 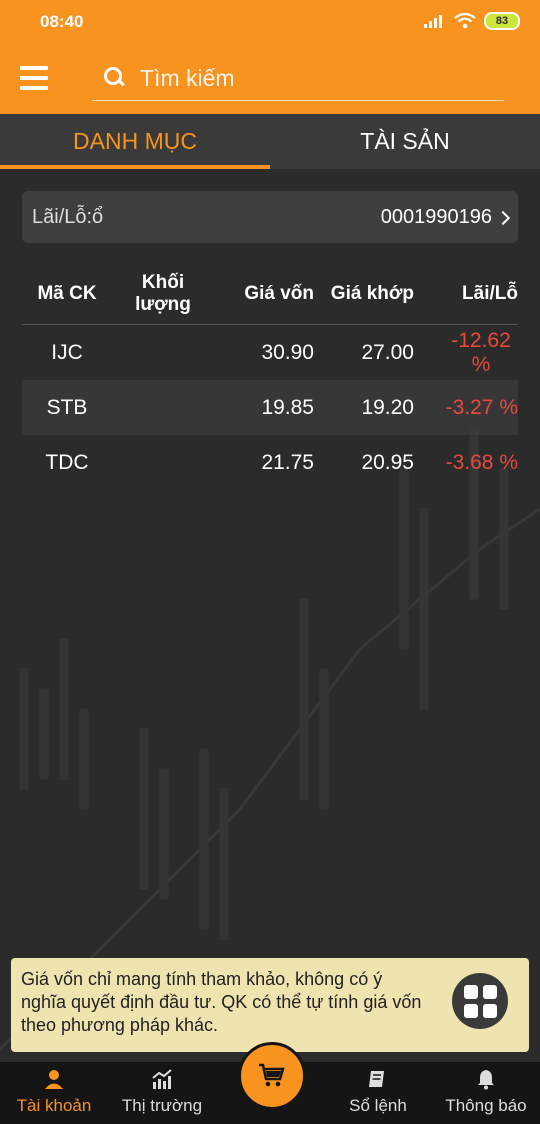 What do you see at coordinates (54, 1105) in the screenshot?
I see `nav-label: Tài khoản` at bounding box center [54, 1105].